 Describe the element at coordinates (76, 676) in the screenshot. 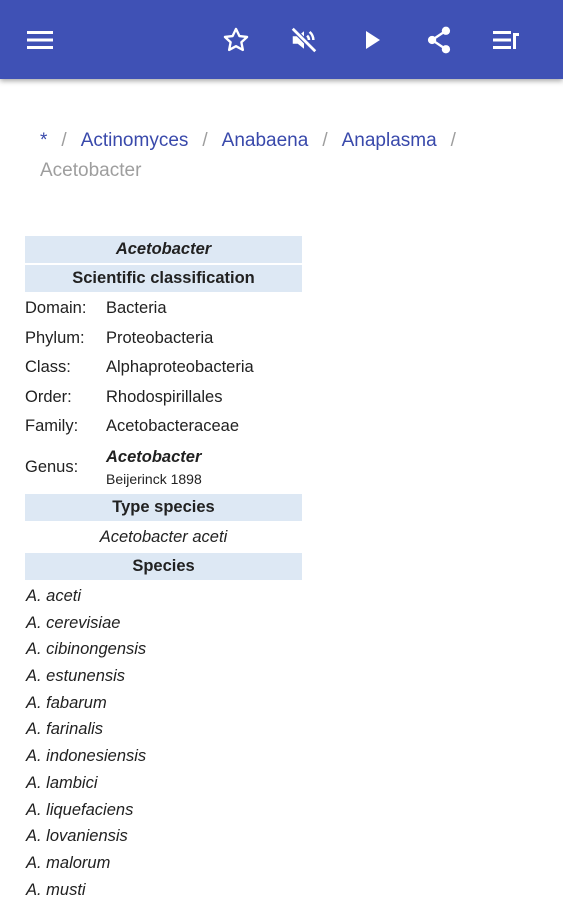

I see `species-item: A. estunensis` at that location.